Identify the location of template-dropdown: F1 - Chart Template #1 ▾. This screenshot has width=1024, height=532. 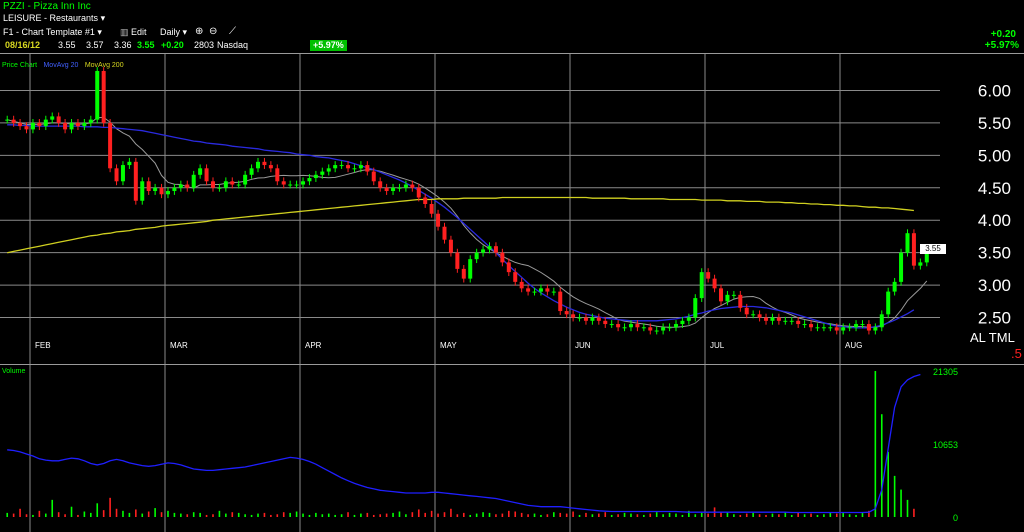
(52, 32).